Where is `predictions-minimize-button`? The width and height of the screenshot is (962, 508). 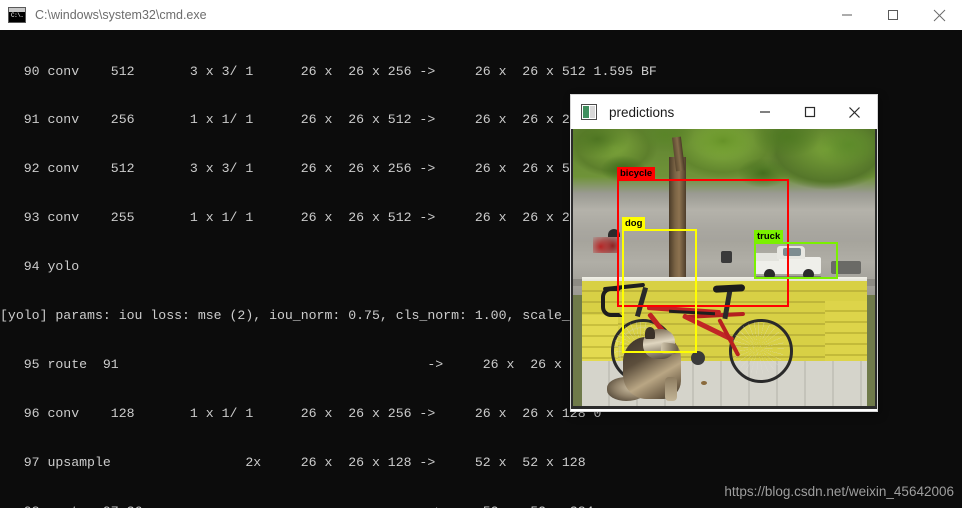 predictions-minimize-button is located at coordinates (764, 112).